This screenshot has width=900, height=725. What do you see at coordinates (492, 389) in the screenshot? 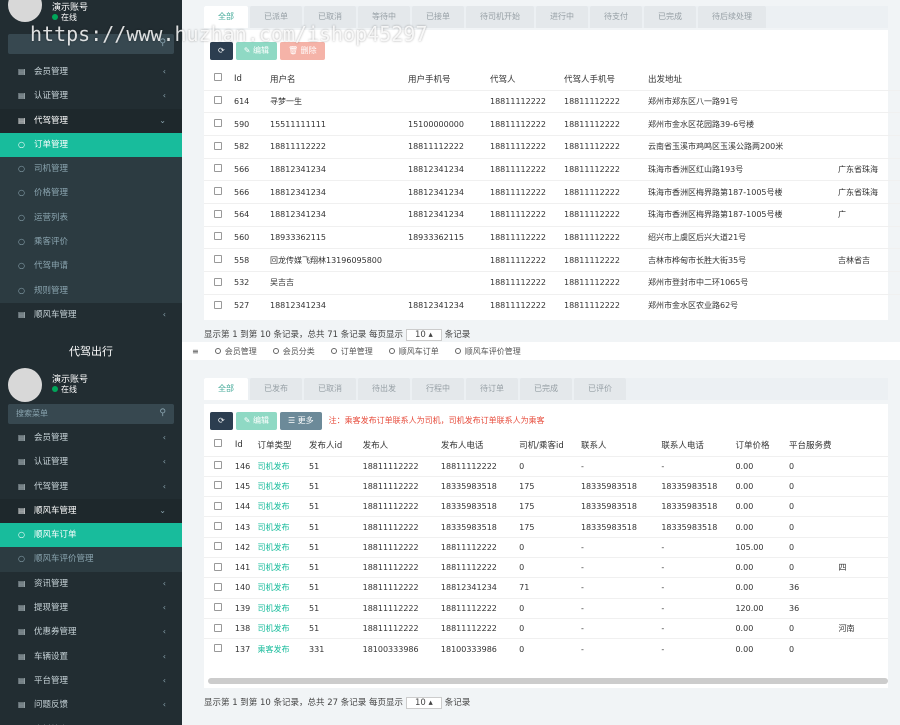
I see `tab-item: 待订单` at bounding box center [492, 389].